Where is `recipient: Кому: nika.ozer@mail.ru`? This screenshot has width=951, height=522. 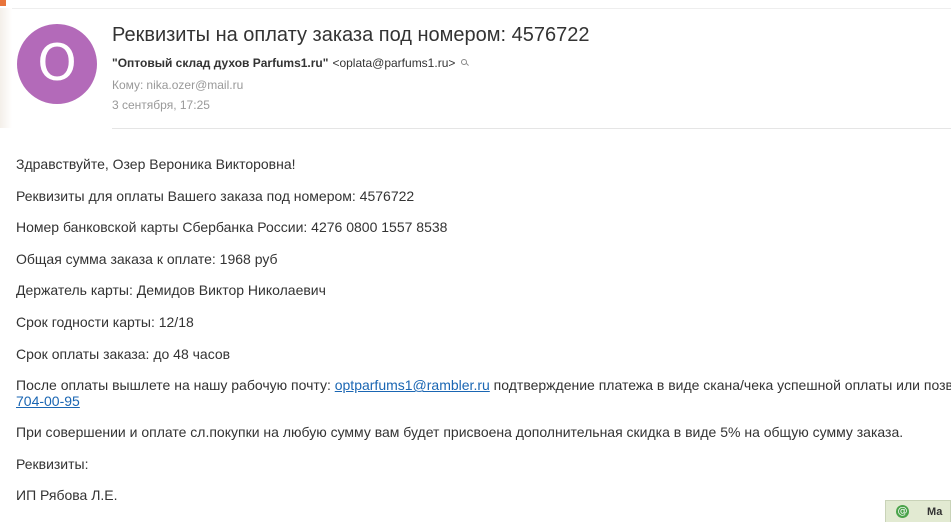 recipient: Кому: nika.ozer@mail.ru is located at coordinates (177, 85).